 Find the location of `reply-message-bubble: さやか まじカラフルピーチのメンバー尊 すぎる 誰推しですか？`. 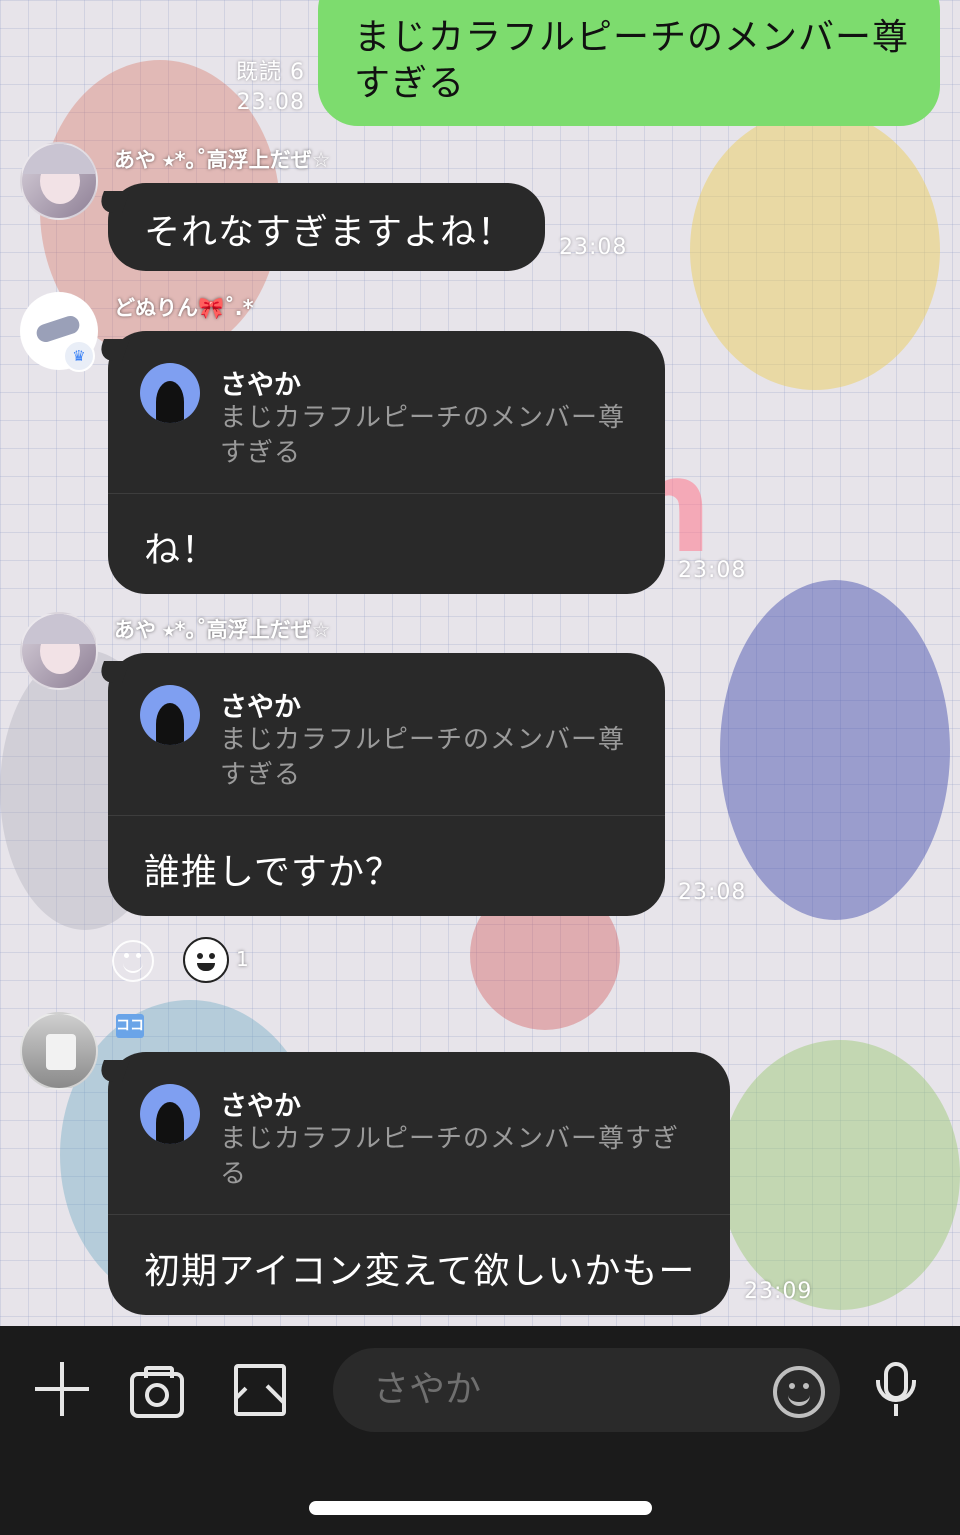

reply-message-bubble: さやか まじカラフルピーチのメンバー尊 すぎる 誰推しですか？ is located at coordinates (386, 784).